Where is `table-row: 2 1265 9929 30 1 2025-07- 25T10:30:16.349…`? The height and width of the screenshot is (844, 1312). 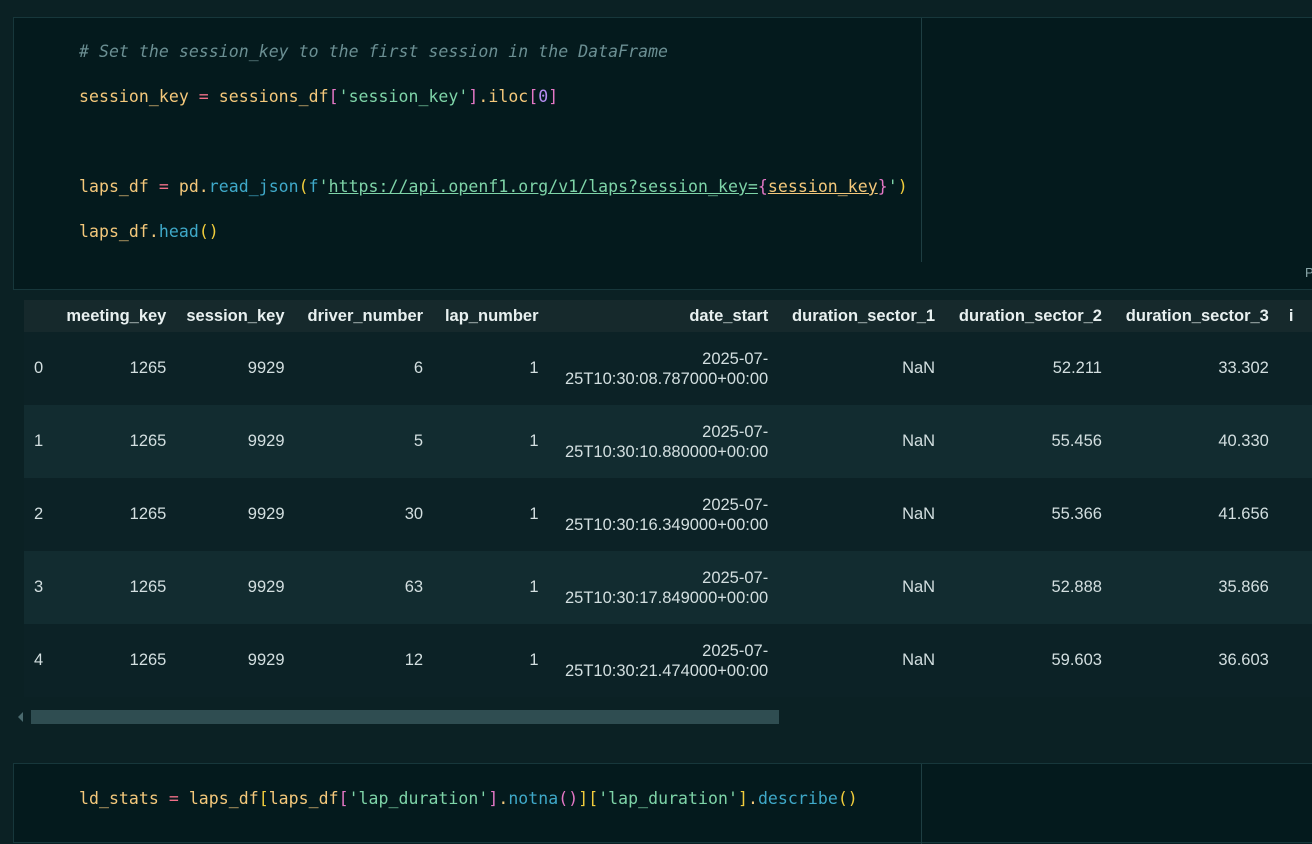
table-row: 2 1265 9929 30 1 2025-07- 25T10:30:16.349… is located at coordinates (668, 514).